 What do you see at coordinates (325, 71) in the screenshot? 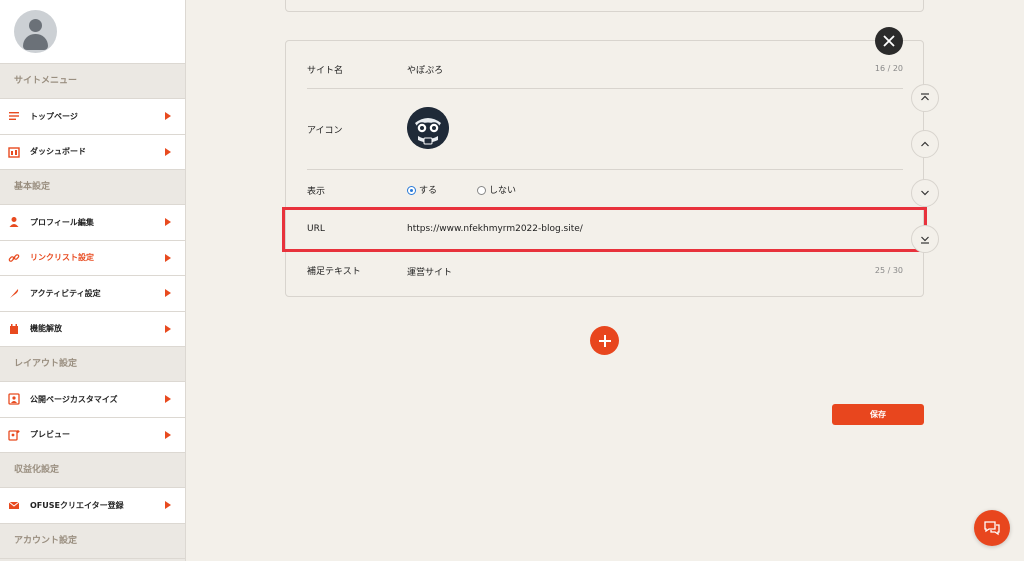
I see `site-name-label: サイト名` at bounding box center [325, 71].